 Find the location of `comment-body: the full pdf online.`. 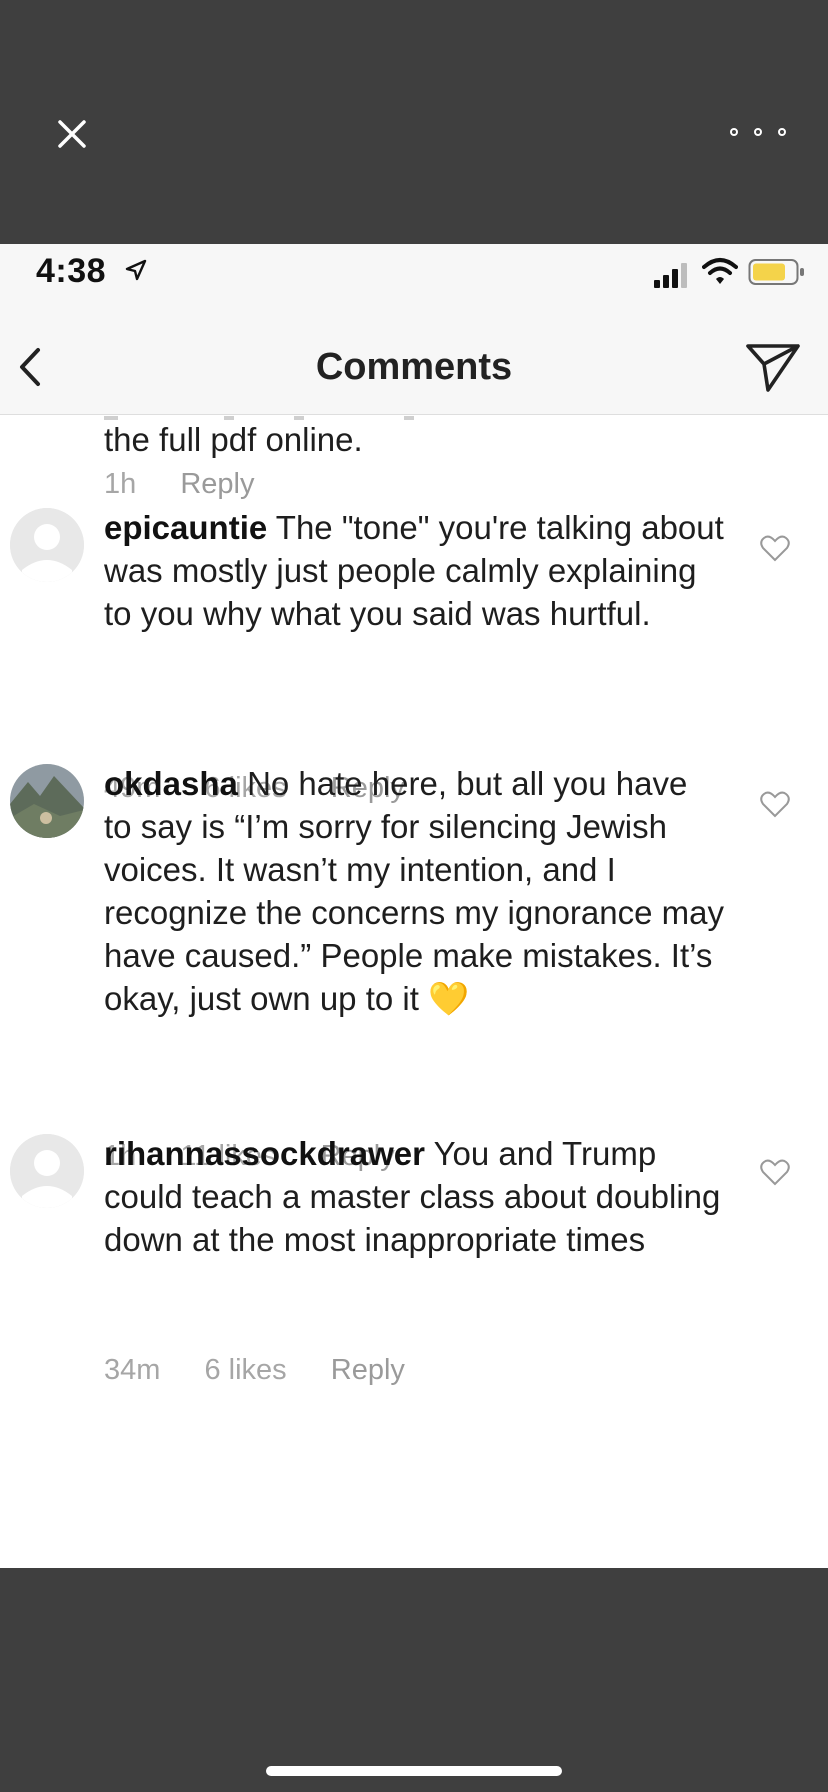

comment-body: the full pdf online. is located at coordinates (233, 439).